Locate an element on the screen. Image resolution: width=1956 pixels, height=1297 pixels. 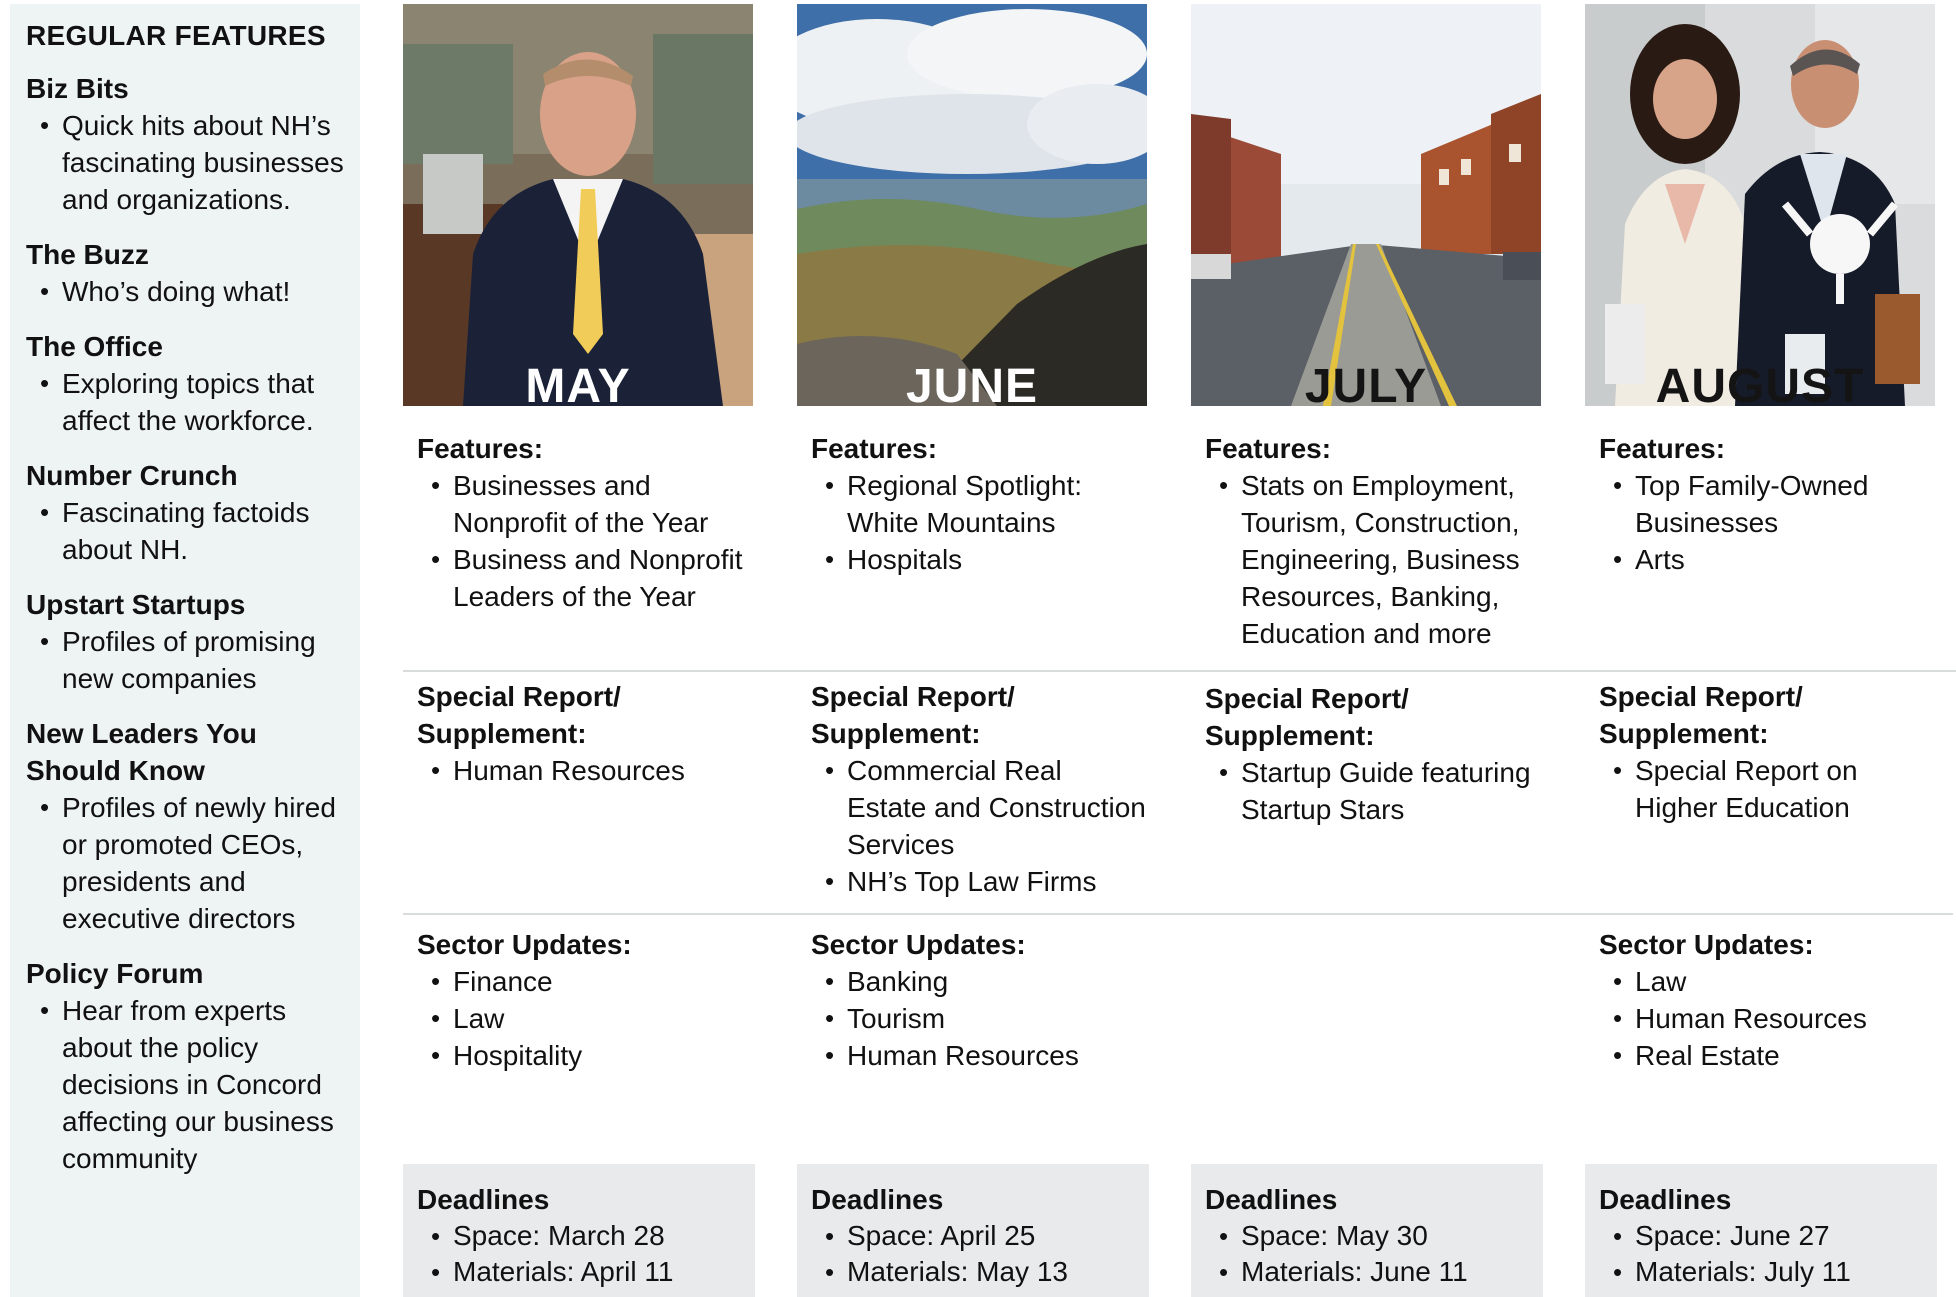
june-photo: JUNE is located at coordinates (972, 205).